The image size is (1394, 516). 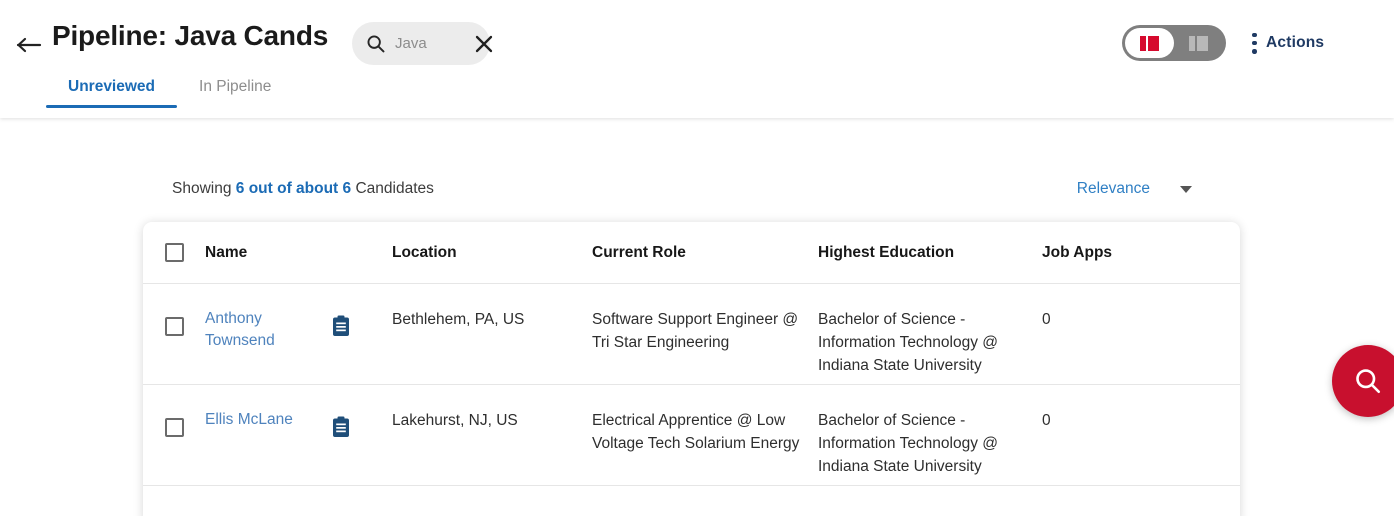 What do you see at coordinates (392, 188) in the screenshot?
I see `showing-suffix: Candidates` at bounding box center [392, 188].